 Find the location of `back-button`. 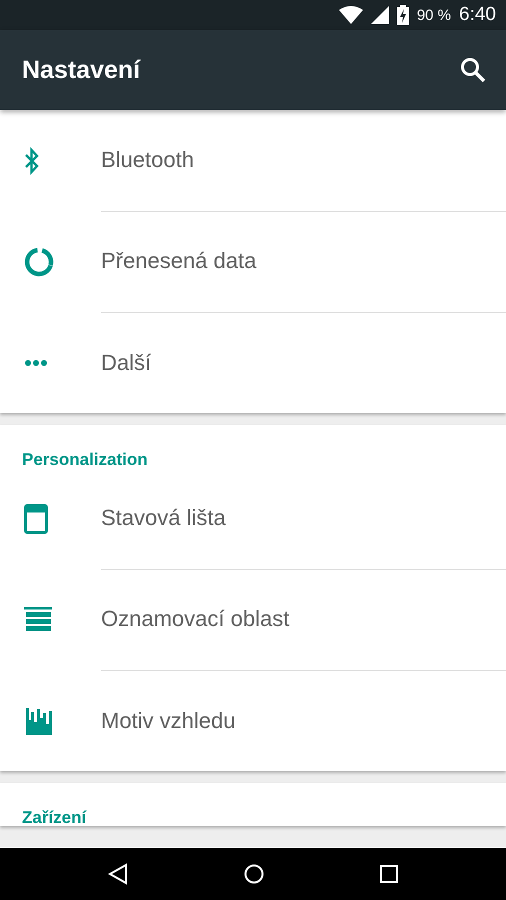

back-button is located at coordinates (118, 874).